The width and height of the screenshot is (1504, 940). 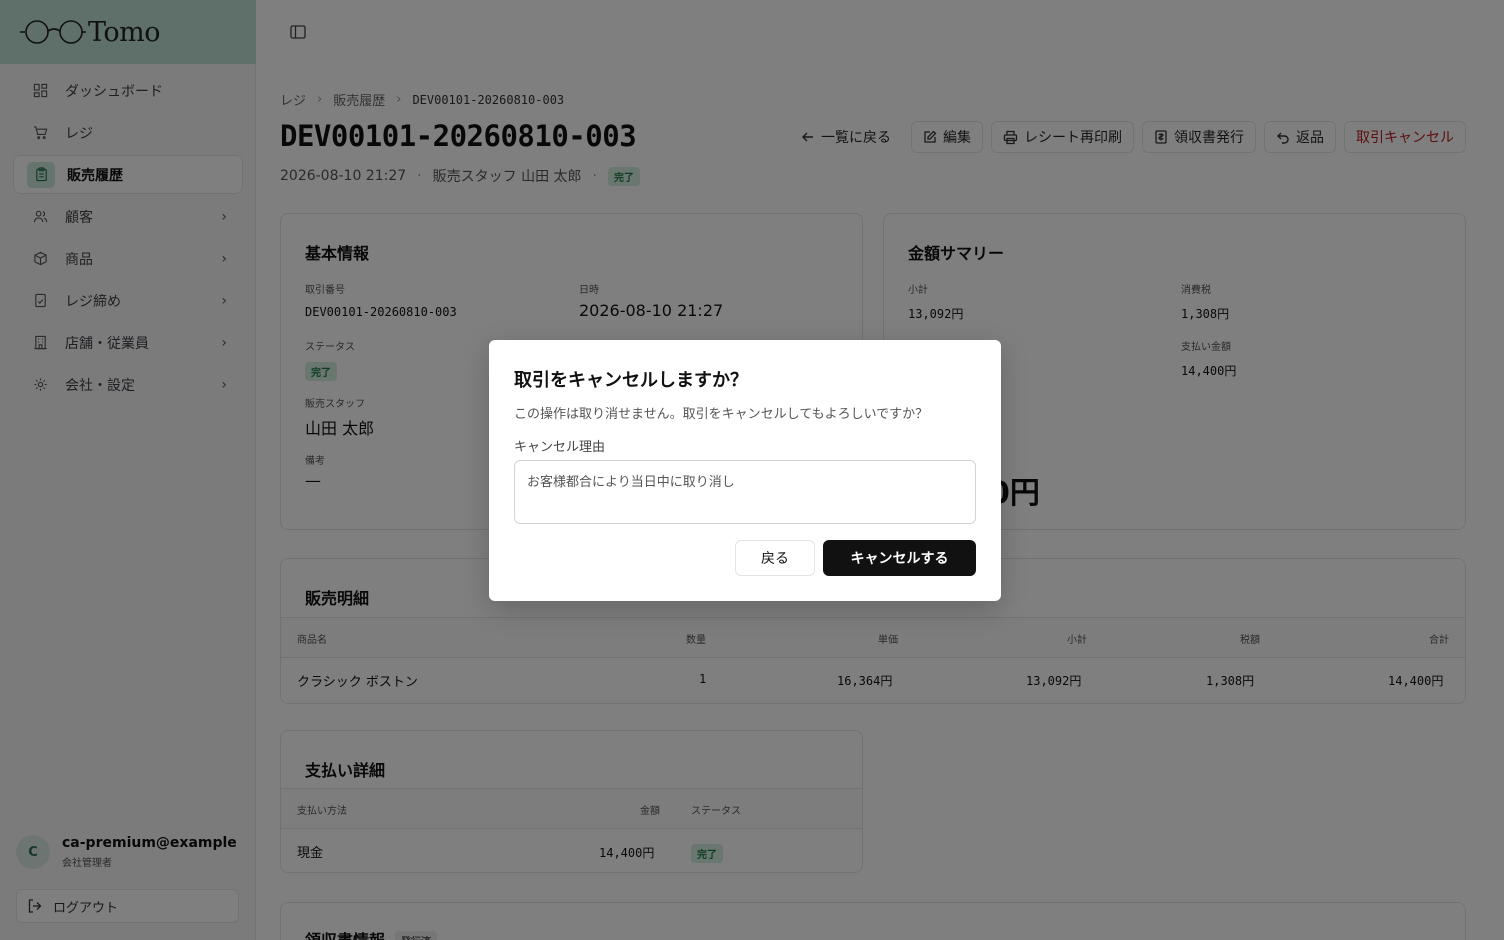 I want to click on confirm-cancel-button: キャンセルする, so click(x=899, y=558).